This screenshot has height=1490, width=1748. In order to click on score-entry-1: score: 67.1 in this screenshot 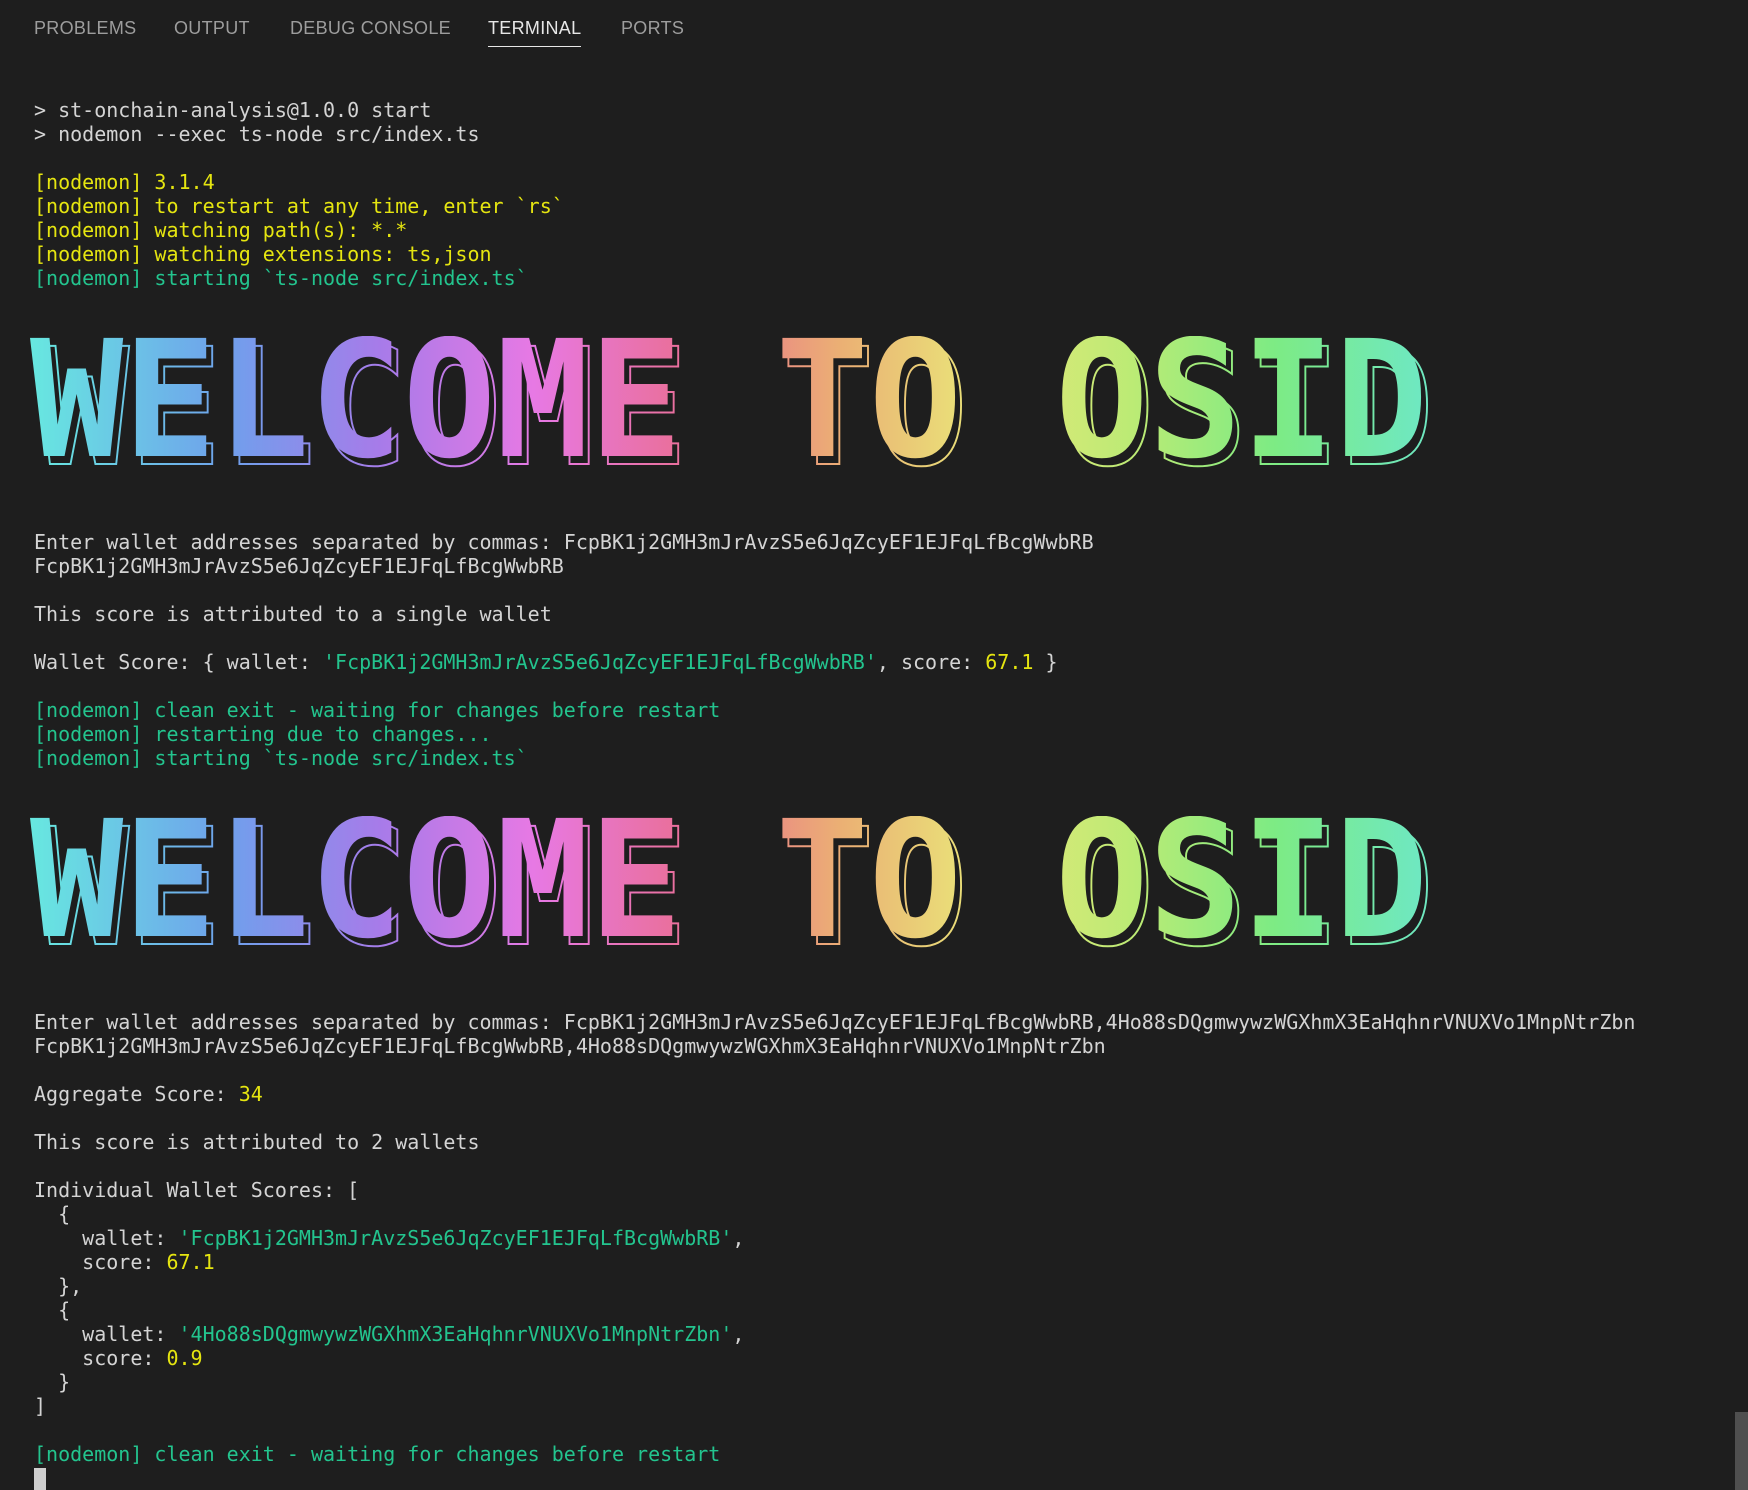, I will do `click(124, 1262)`.